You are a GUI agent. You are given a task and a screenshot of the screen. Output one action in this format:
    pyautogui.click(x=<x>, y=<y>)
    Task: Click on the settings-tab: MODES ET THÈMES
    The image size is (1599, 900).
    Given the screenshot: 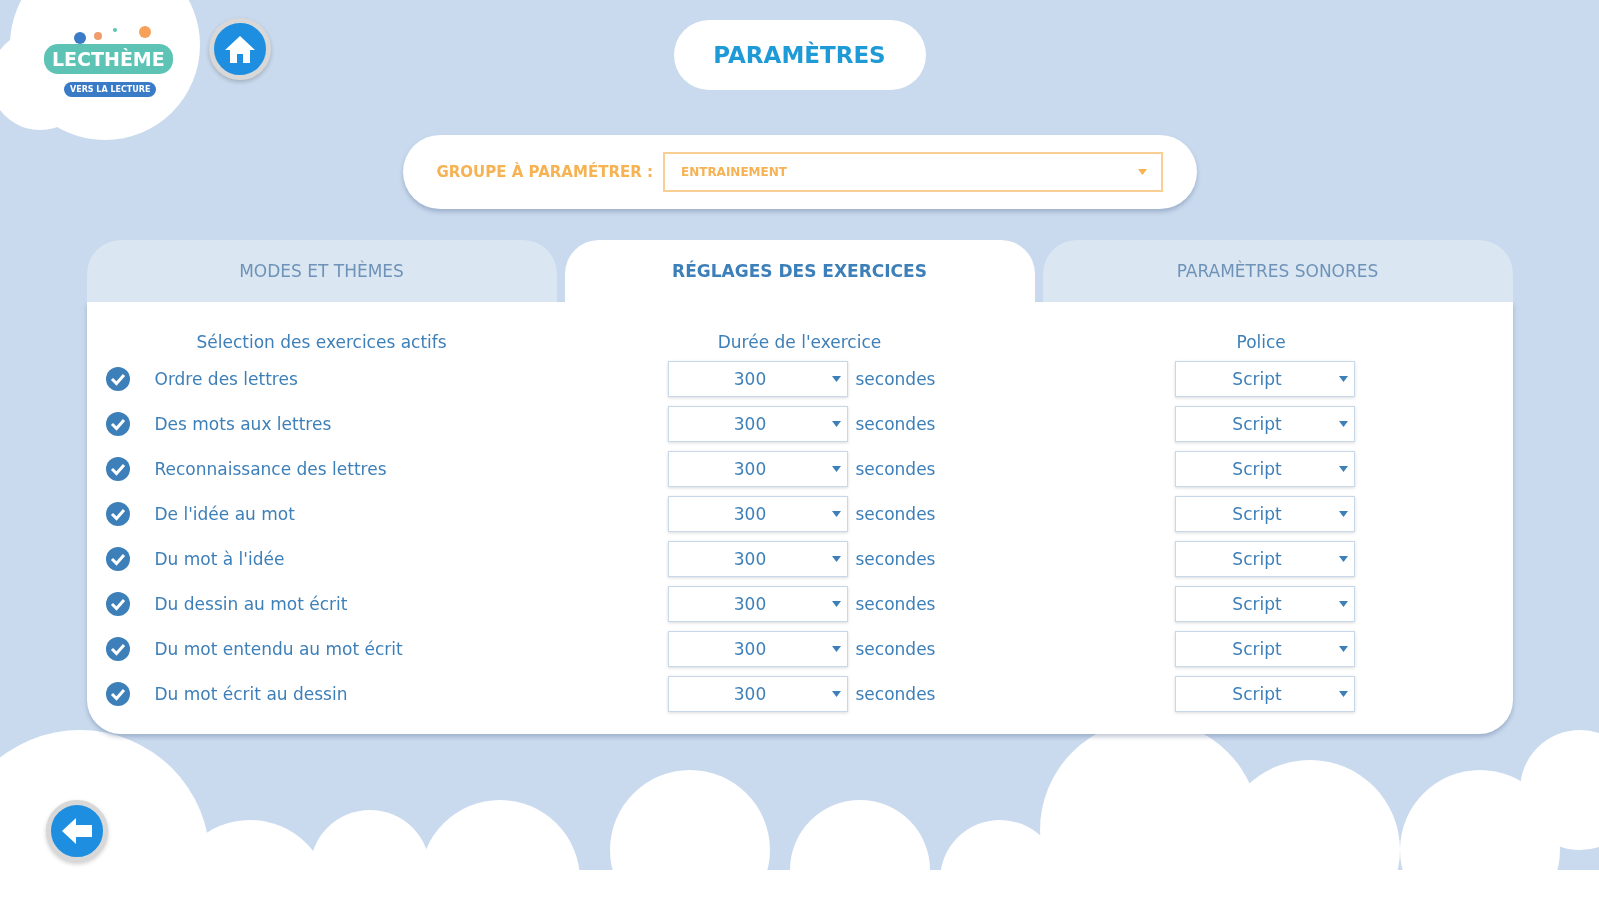 What is the action you would take?
    pyautogui.click(x=321, y=271)
    